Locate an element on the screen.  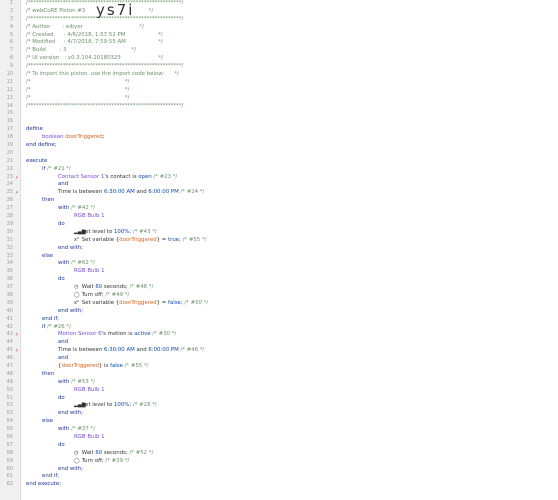
line-number: 60 is located at coordinates (9, 468).